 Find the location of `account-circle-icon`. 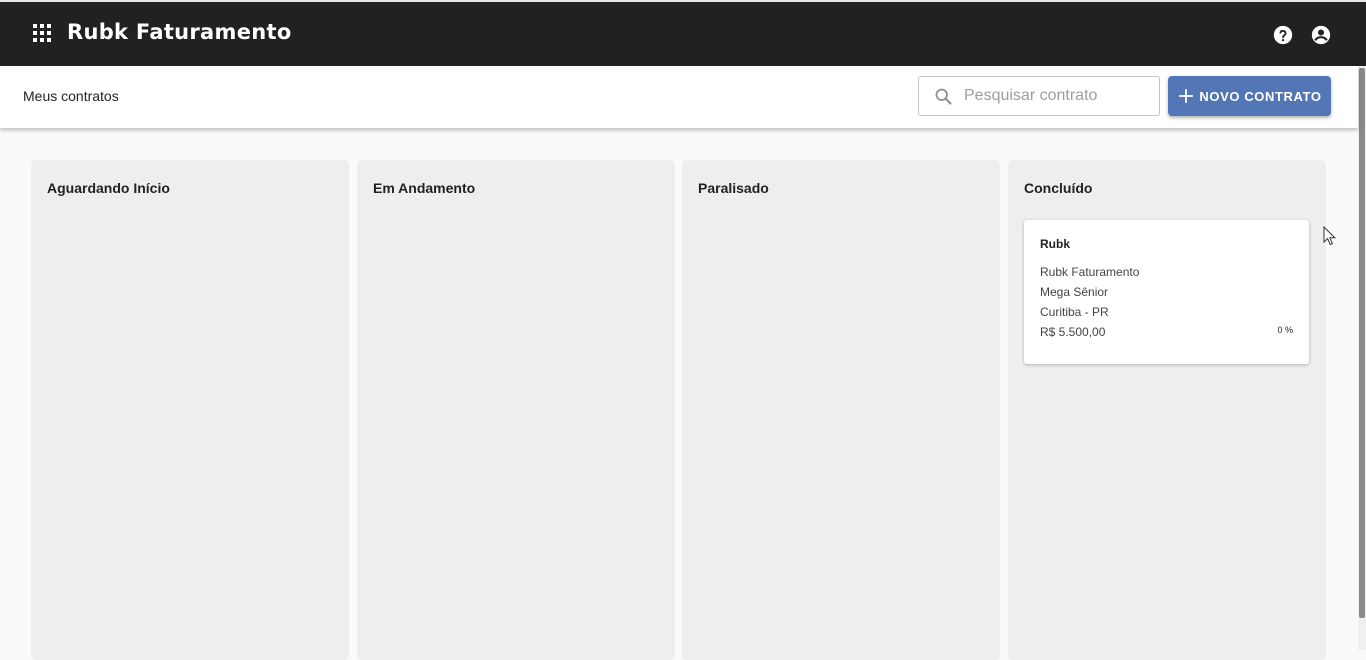

account-circle-icon is located at coordinates (1321, 35).